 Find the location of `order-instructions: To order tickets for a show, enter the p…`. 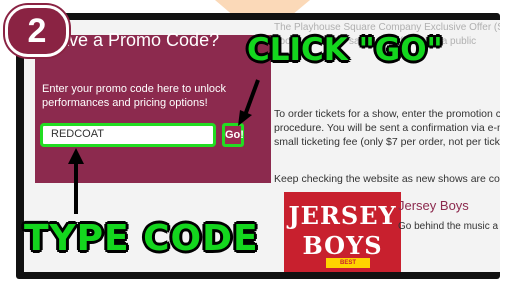

order-instructions: To order tickets for a show, enter the p… is located at coordinates (387, 128).